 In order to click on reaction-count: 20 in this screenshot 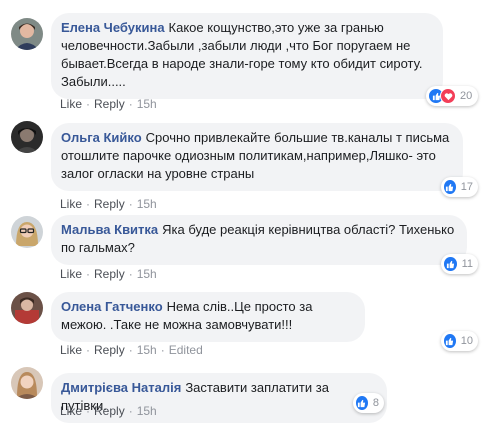, I will do `click(466, 96)`.